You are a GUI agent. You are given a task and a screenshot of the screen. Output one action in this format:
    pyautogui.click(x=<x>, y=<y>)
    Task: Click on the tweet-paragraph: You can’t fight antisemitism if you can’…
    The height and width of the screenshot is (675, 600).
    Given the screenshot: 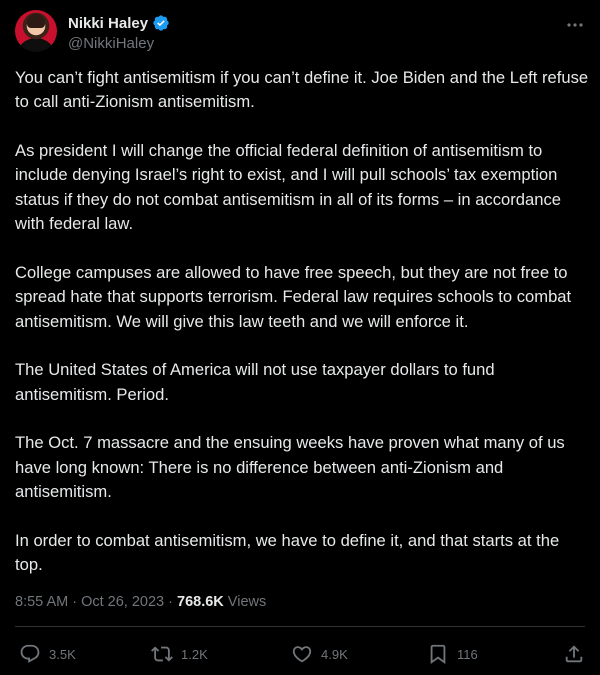 What is the action you would take?
    pyautogui.click(x=302, y=90)
    